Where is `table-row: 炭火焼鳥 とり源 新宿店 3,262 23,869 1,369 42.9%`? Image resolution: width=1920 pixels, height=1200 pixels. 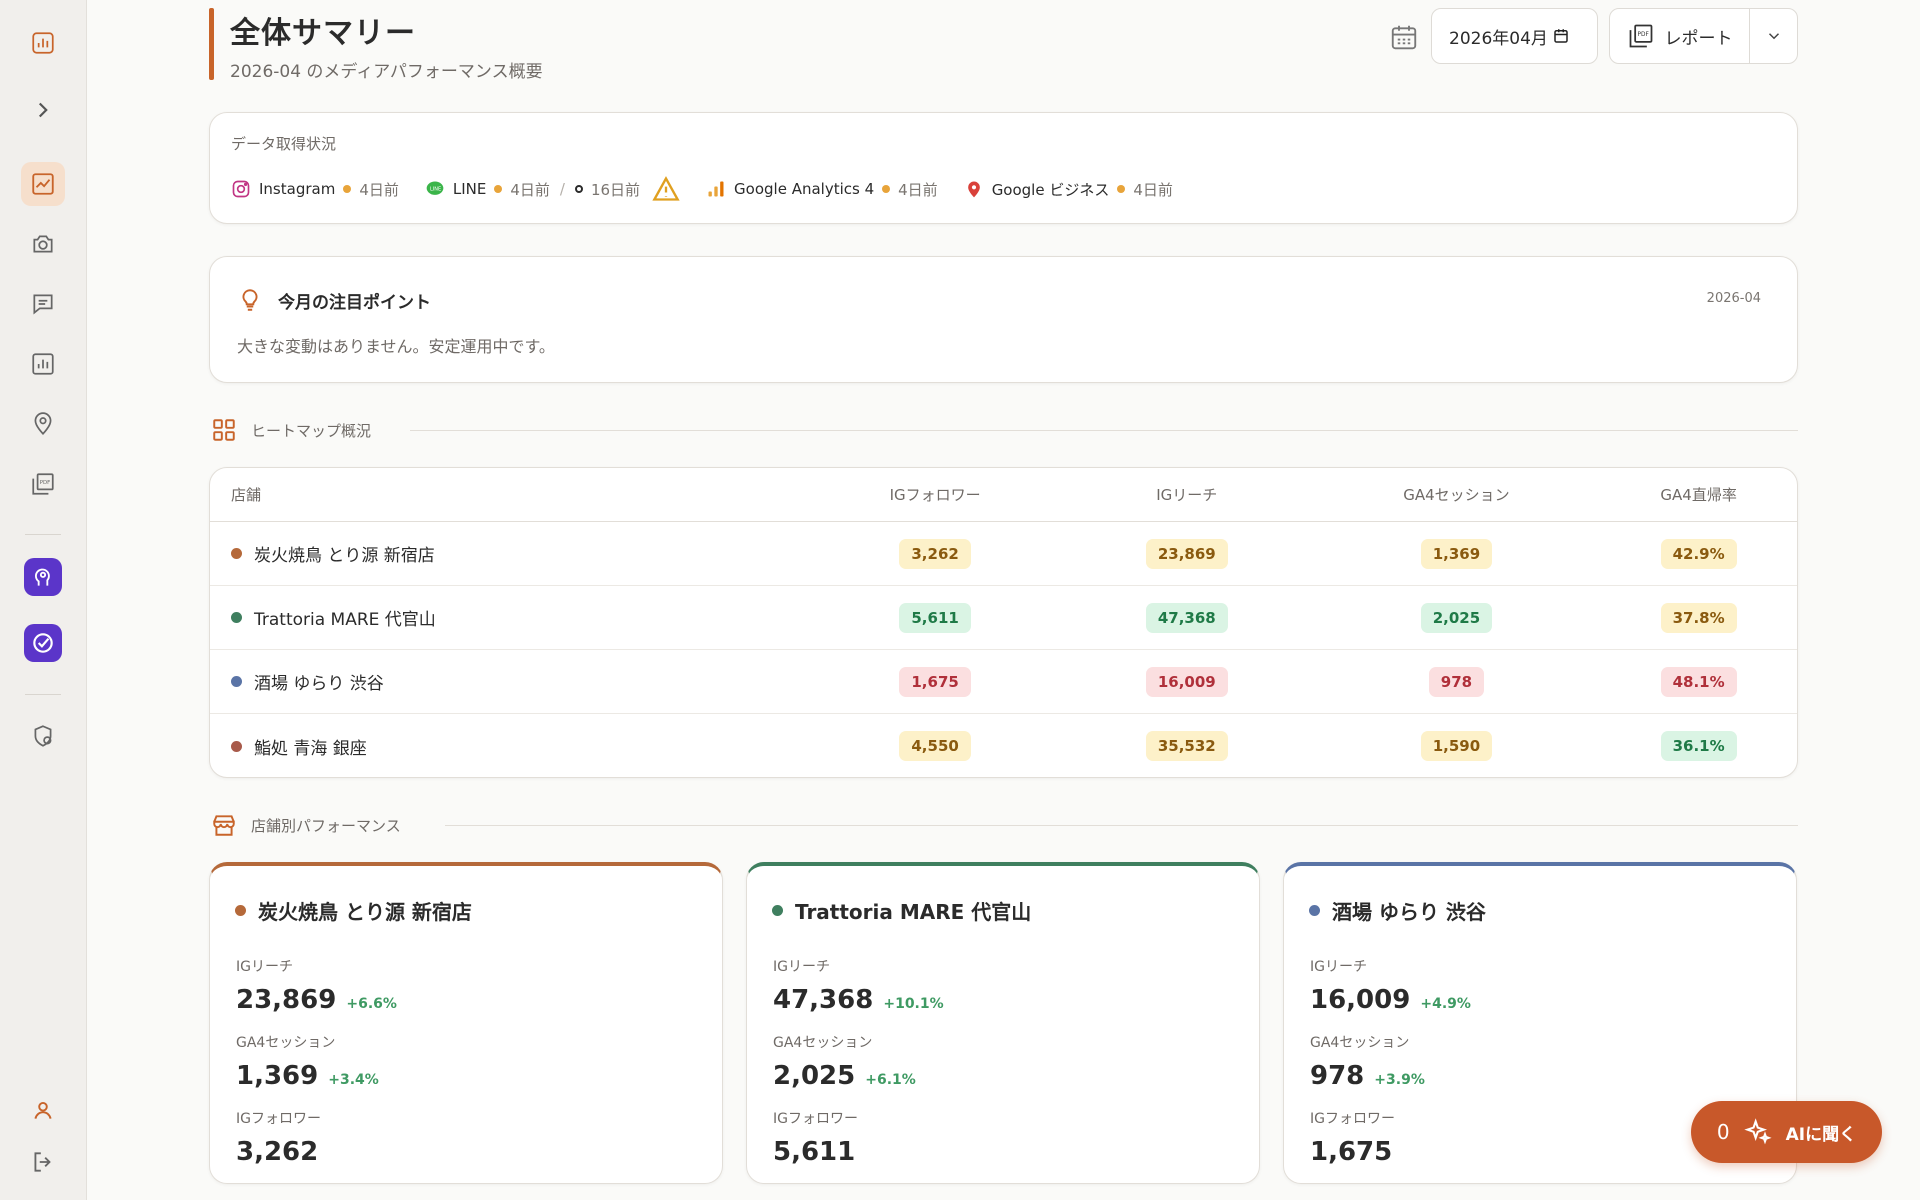 table-row: 炭火焼鳥 とり源 新宿店 3,262 23,869 1,369 42.9% is located at coordinates (1003, 554).